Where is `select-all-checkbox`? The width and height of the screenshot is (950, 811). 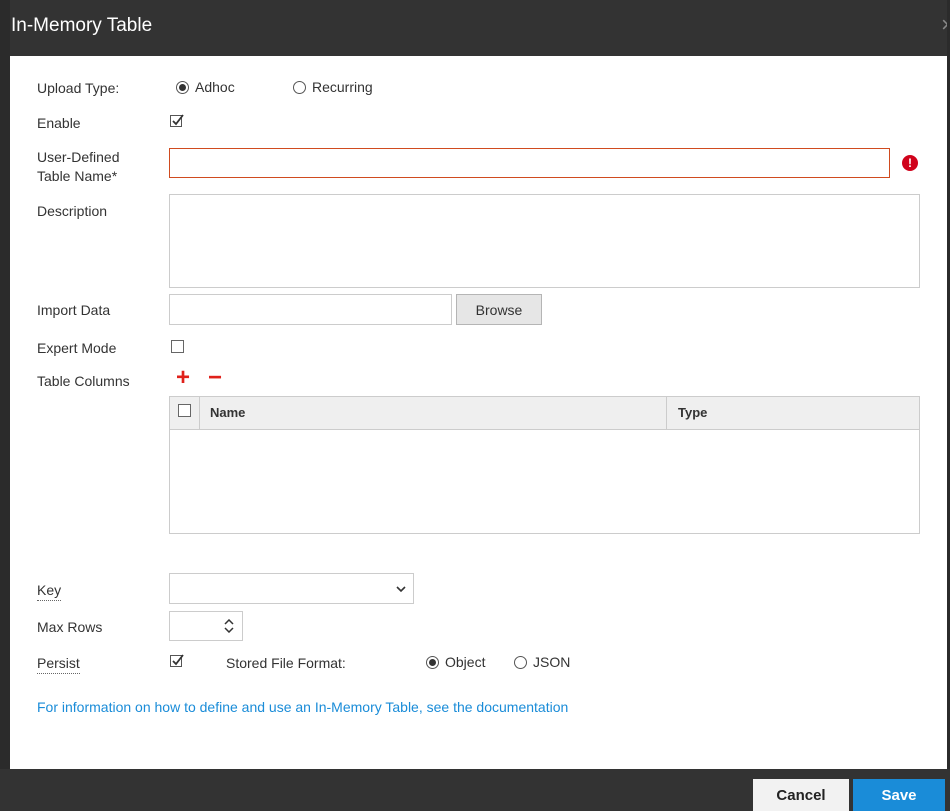
select-all-checkbox is located at coordinates (184, 410).